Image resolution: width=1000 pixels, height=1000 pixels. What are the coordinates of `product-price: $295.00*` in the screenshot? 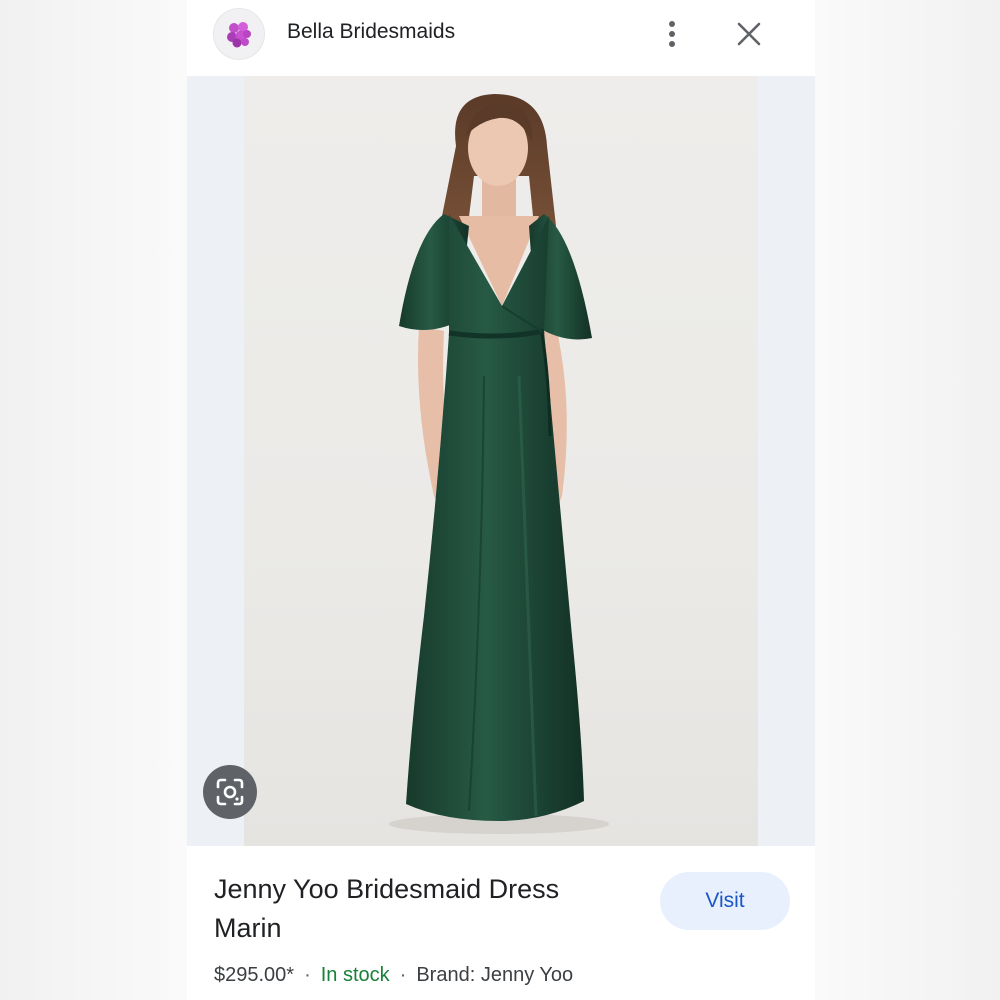 It's located at (254, 975).